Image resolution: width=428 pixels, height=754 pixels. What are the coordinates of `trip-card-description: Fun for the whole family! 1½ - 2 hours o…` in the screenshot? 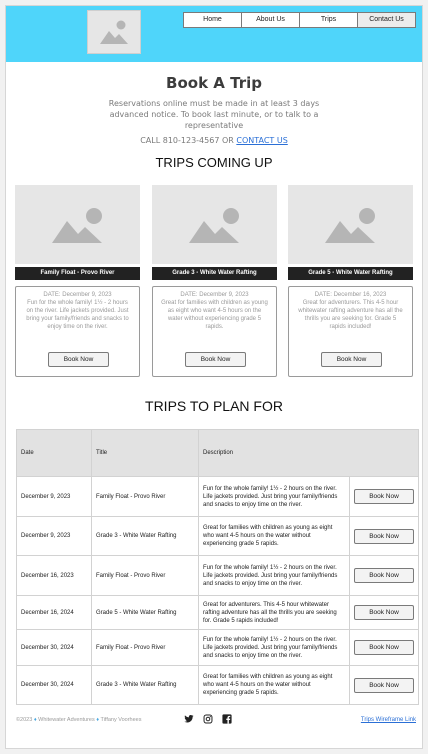 It's located at (77, 315).